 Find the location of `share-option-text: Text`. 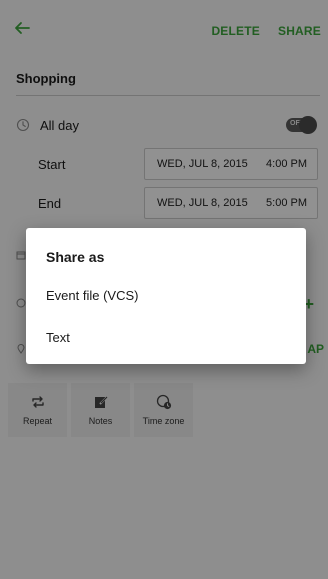

share-option-text: Text is located at coordinates (58, 337).